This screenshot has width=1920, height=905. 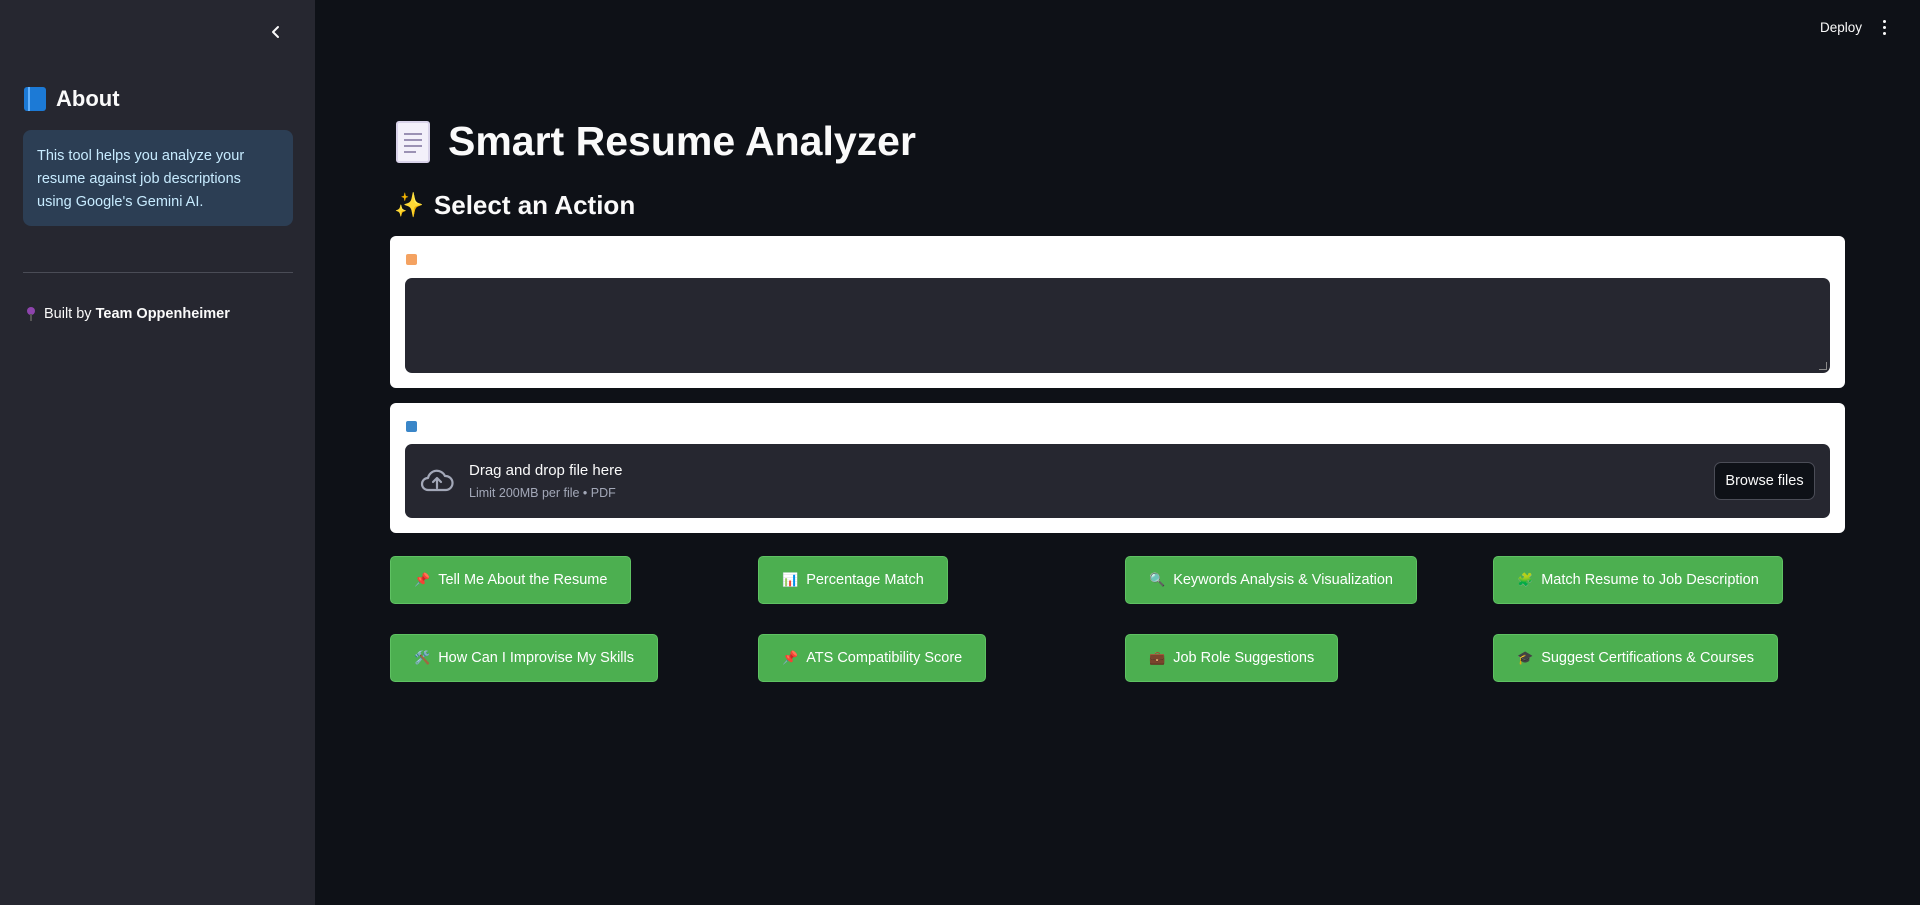 I want to click on built-by-prefix: Built by, so click(x=68, y=314).